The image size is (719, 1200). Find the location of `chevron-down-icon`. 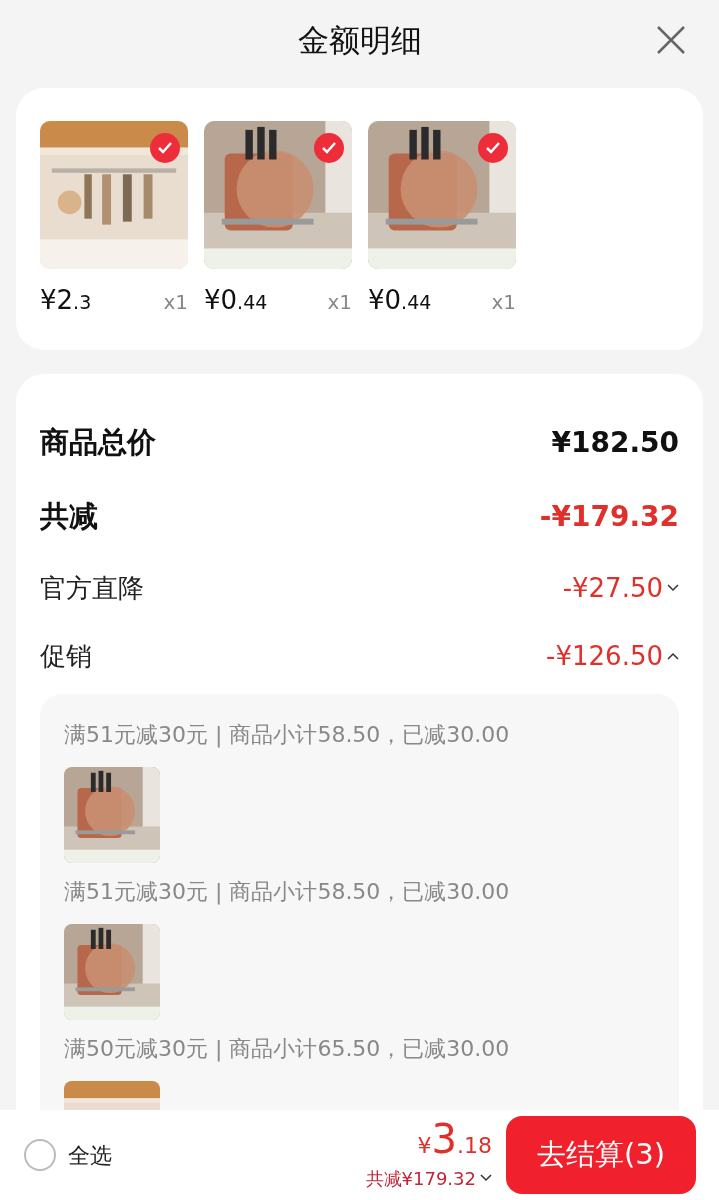

chevron-down-icon is located at coordinates (486, 1178).